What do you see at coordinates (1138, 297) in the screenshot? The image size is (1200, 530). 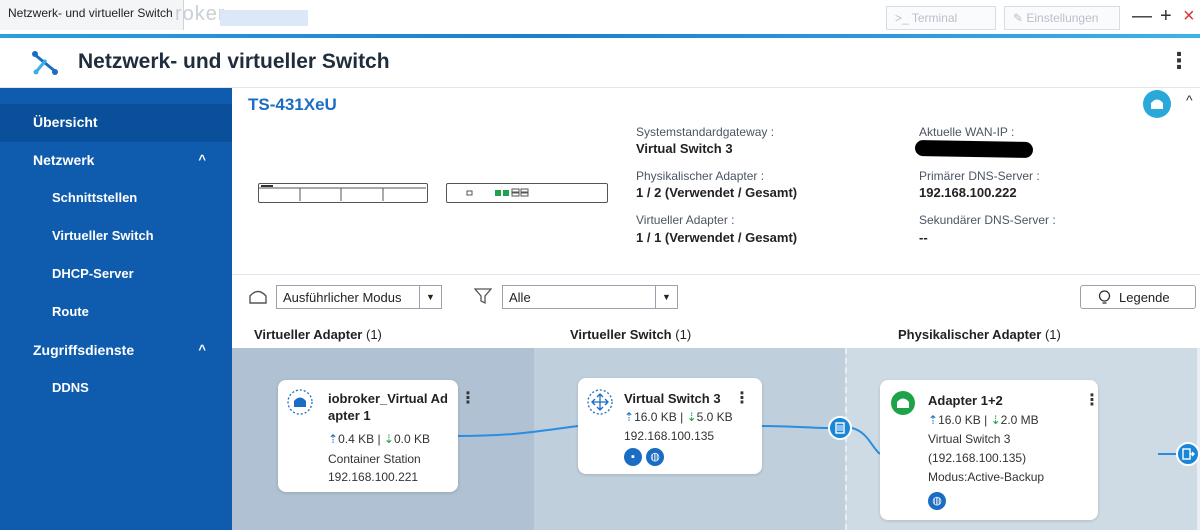 I see `legend-button: Legende` at bounding box center [1138, 297].